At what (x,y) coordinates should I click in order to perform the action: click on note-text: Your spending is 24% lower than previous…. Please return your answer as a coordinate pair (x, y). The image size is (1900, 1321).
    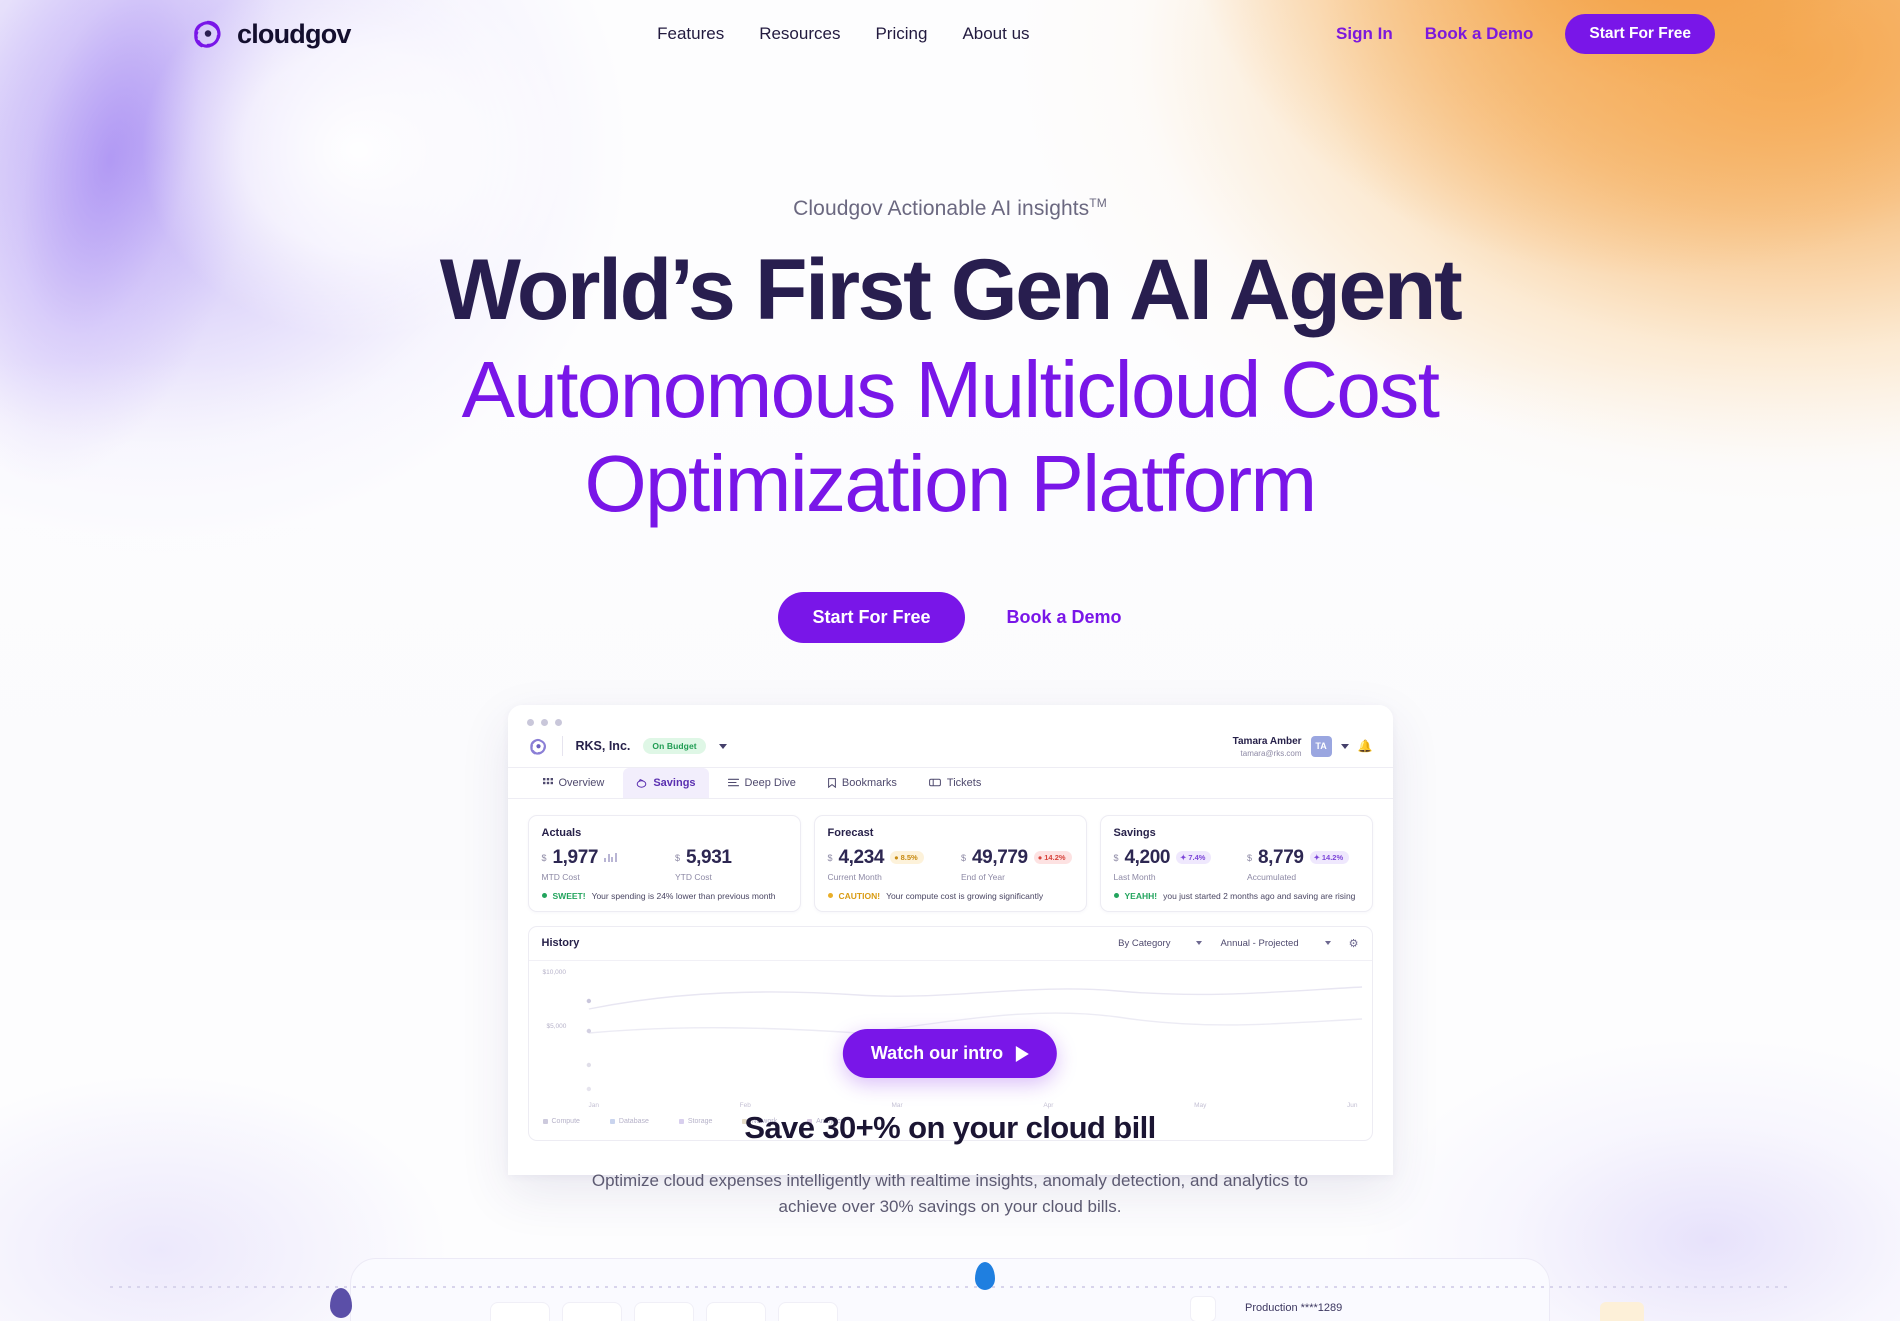
    Looking at the image, I should click on (683, 895).